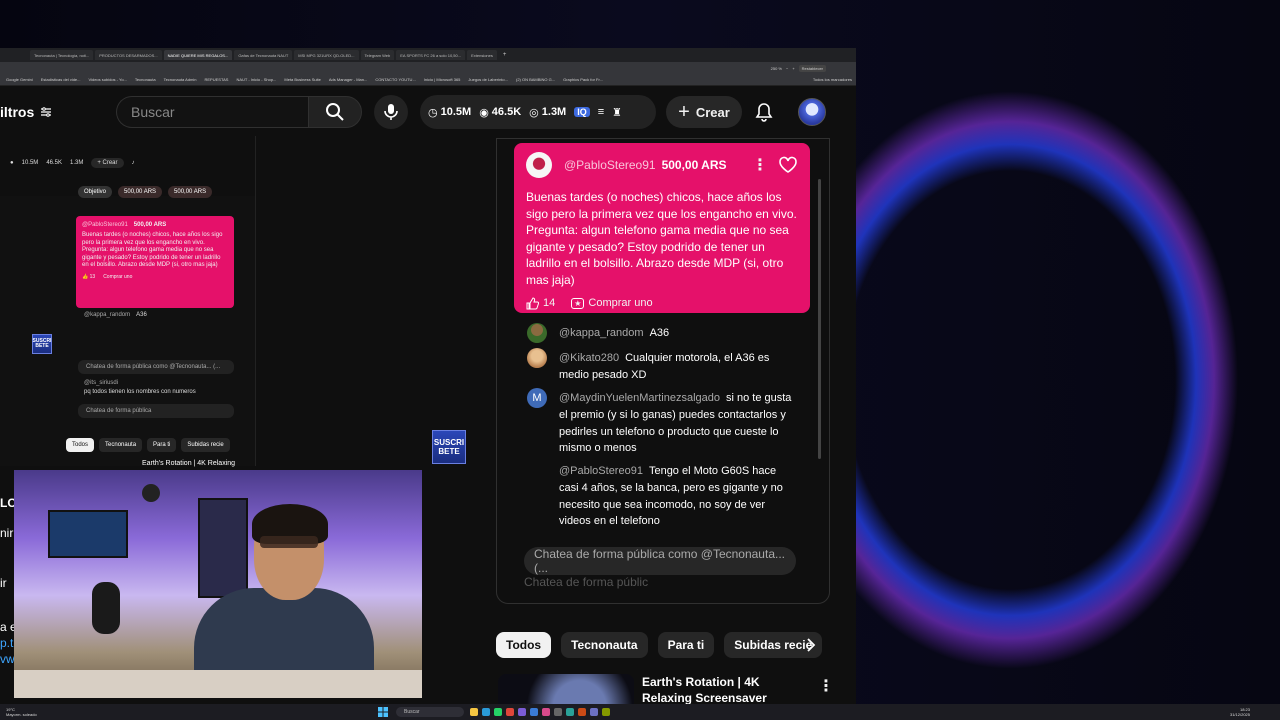 The image size is (1280, 720). What do you see at coordinates (391, 112) in the screenshot?
I see `voice-search-button` at bounding box center [391, 112].